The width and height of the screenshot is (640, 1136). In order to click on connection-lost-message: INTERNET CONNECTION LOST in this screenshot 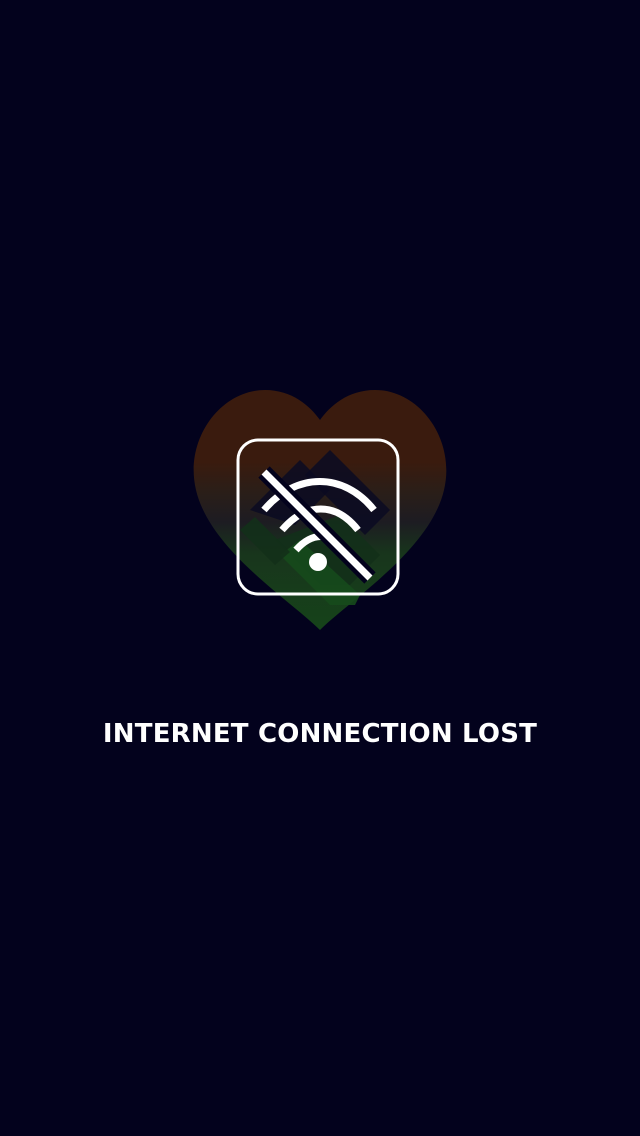, I will do `click(320, 734)`.